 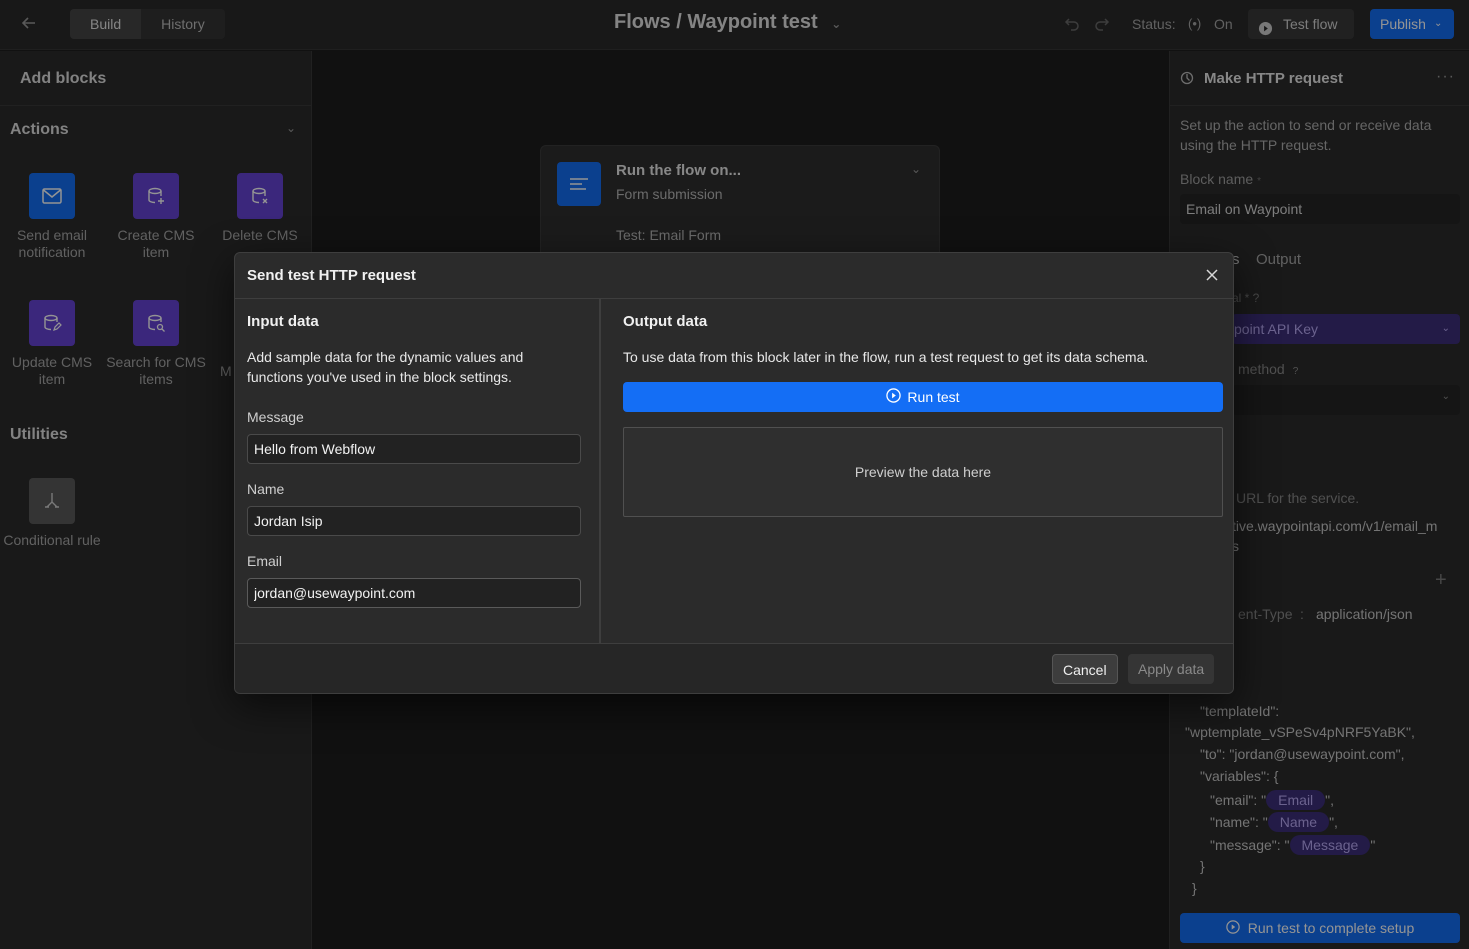 I want to click on cancel-button: Cancel, so click(x=1085, y=669).